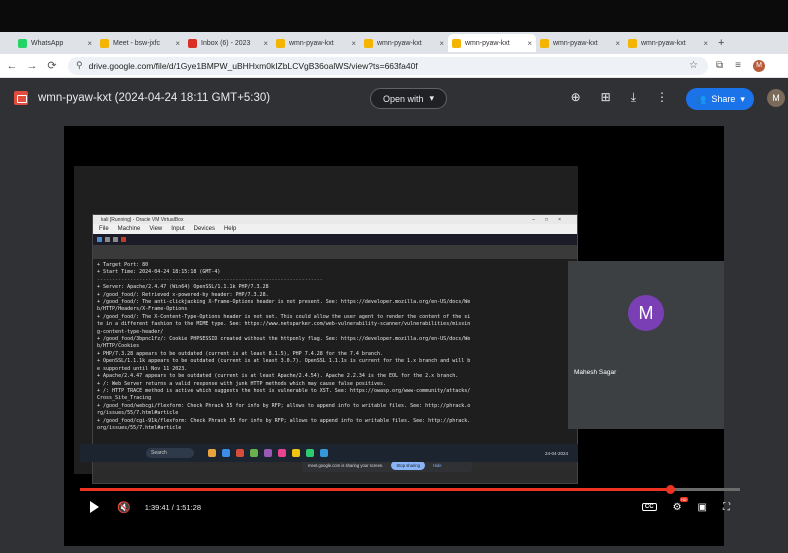 The image size is (788, 553). Describe the element at coordinates (719, 65) in the screenshot. I see `extensions-icon: ⧉` at that location.